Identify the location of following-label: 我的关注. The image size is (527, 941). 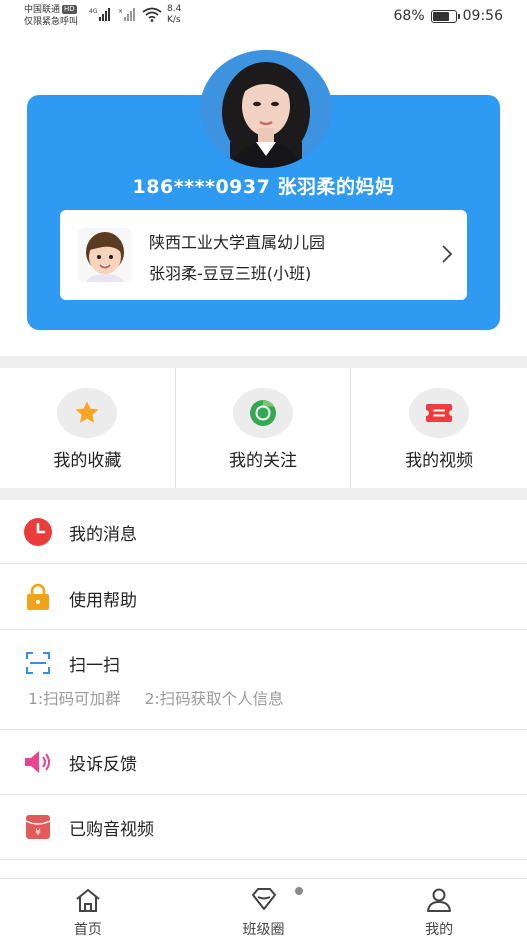
(262, 461).